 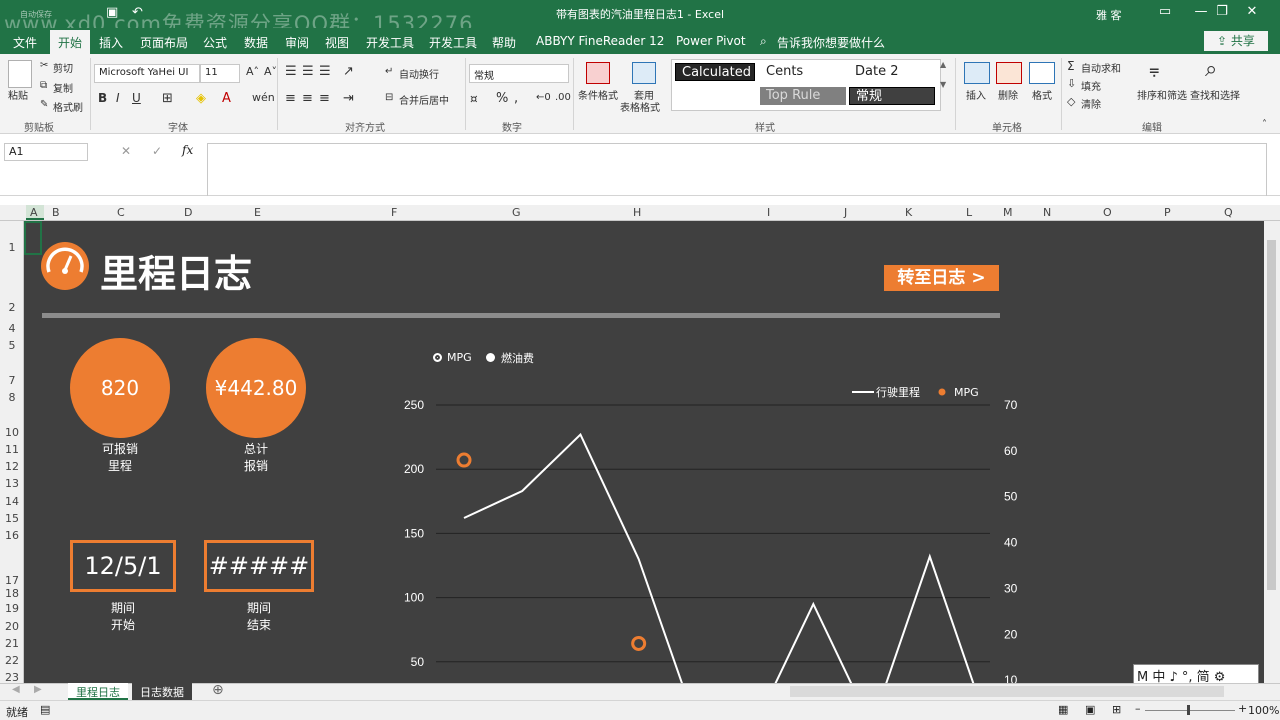 What do you see at coordinates (453, 42) in the screenshot?
I see `tab-developer-2: 开发工具` at bounding box center [453, 42].